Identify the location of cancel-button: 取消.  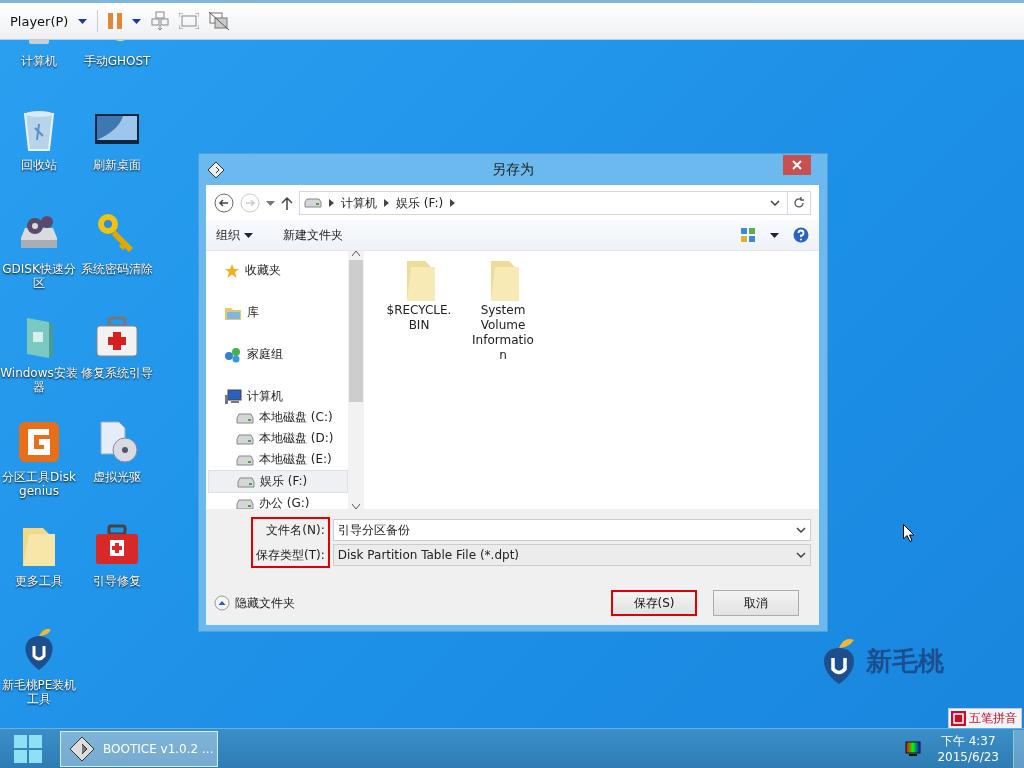
(756, 603).